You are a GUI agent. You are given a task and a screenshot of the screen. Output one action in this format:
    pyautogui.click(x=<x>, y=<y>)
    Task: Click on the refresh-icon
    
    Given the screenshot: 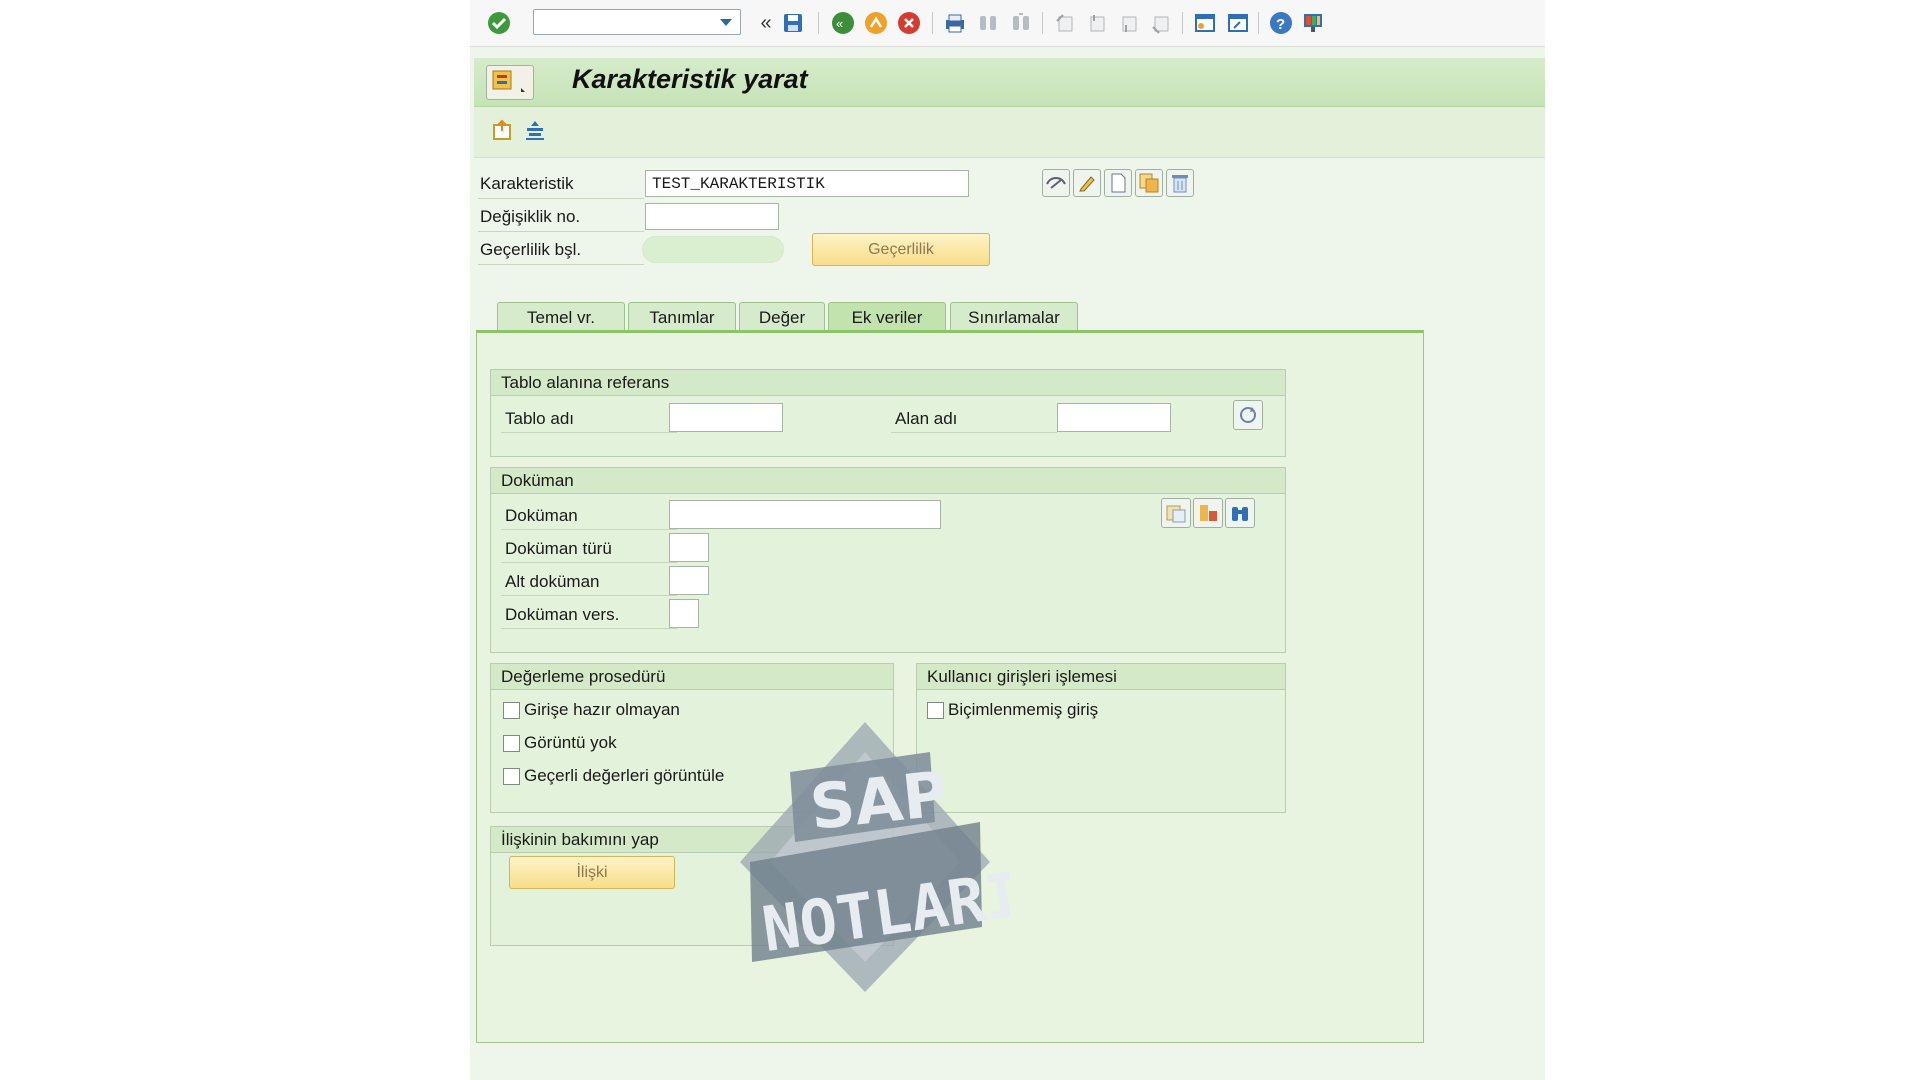 What is the action you would take?
    pyautogui.click(x=1248, y=415)
    